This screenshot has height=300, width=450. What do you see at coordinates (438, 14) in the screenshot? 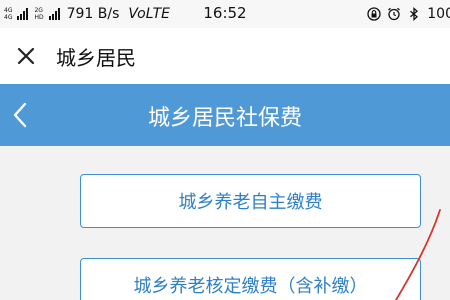
I see `battery-level: 100` at bounding box center [438, 14].